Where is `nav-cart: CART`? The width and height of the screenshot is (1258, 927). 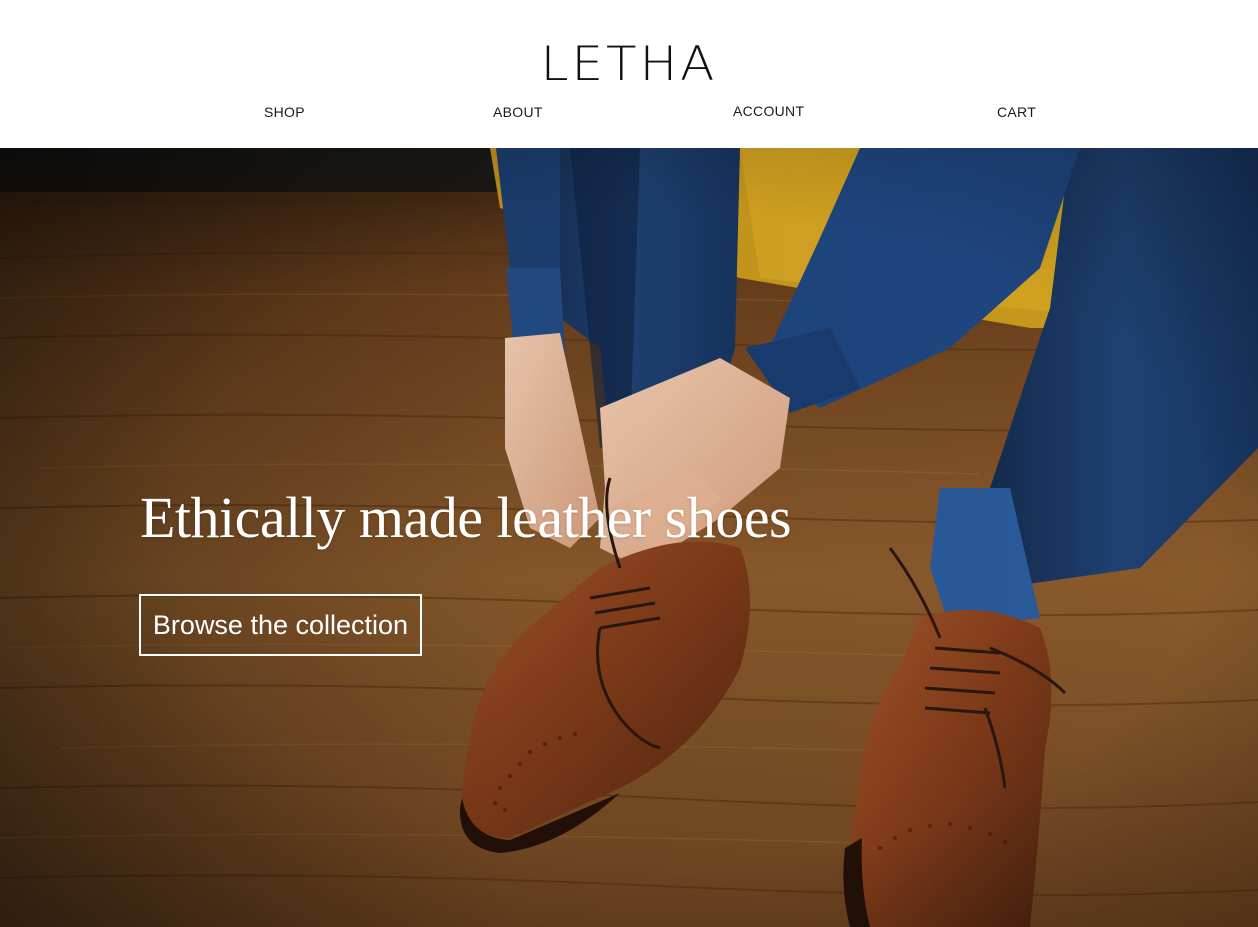 nav-cart: CART is located at coordinates (1016, 112).